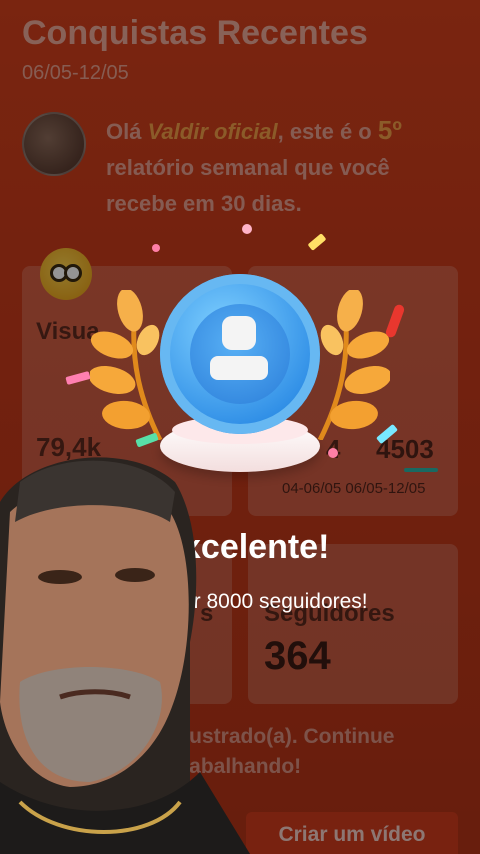 This screenshot has height=854, width=480. I want to click on person-body-shape, so click(239, 368).